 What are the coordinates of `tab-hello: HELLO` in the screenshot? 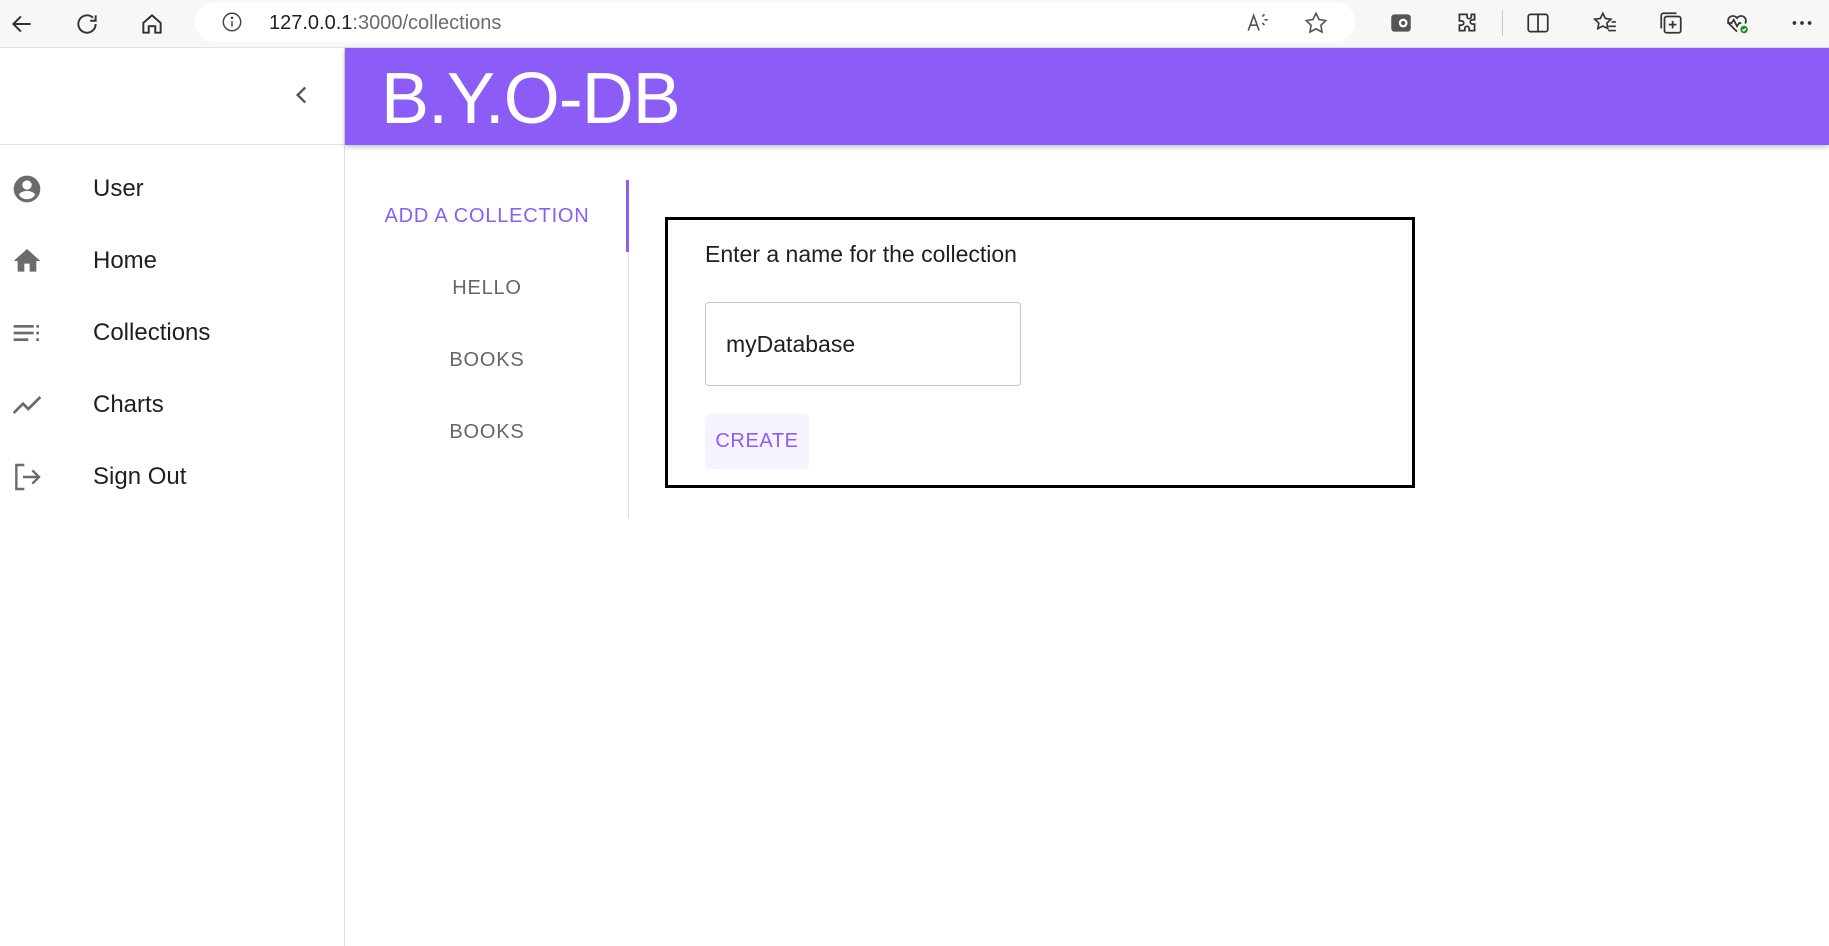 It's located at (487, 288).